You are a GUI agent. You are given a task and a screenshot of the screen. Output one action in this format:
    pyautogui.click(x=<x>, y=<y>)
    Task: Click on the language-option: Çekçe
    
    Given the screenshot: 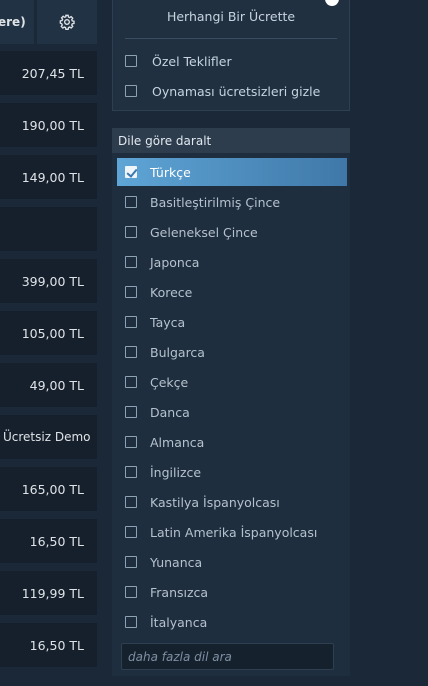 What is the action you would take?
    pyautogui.click(x=232, y=382)
    